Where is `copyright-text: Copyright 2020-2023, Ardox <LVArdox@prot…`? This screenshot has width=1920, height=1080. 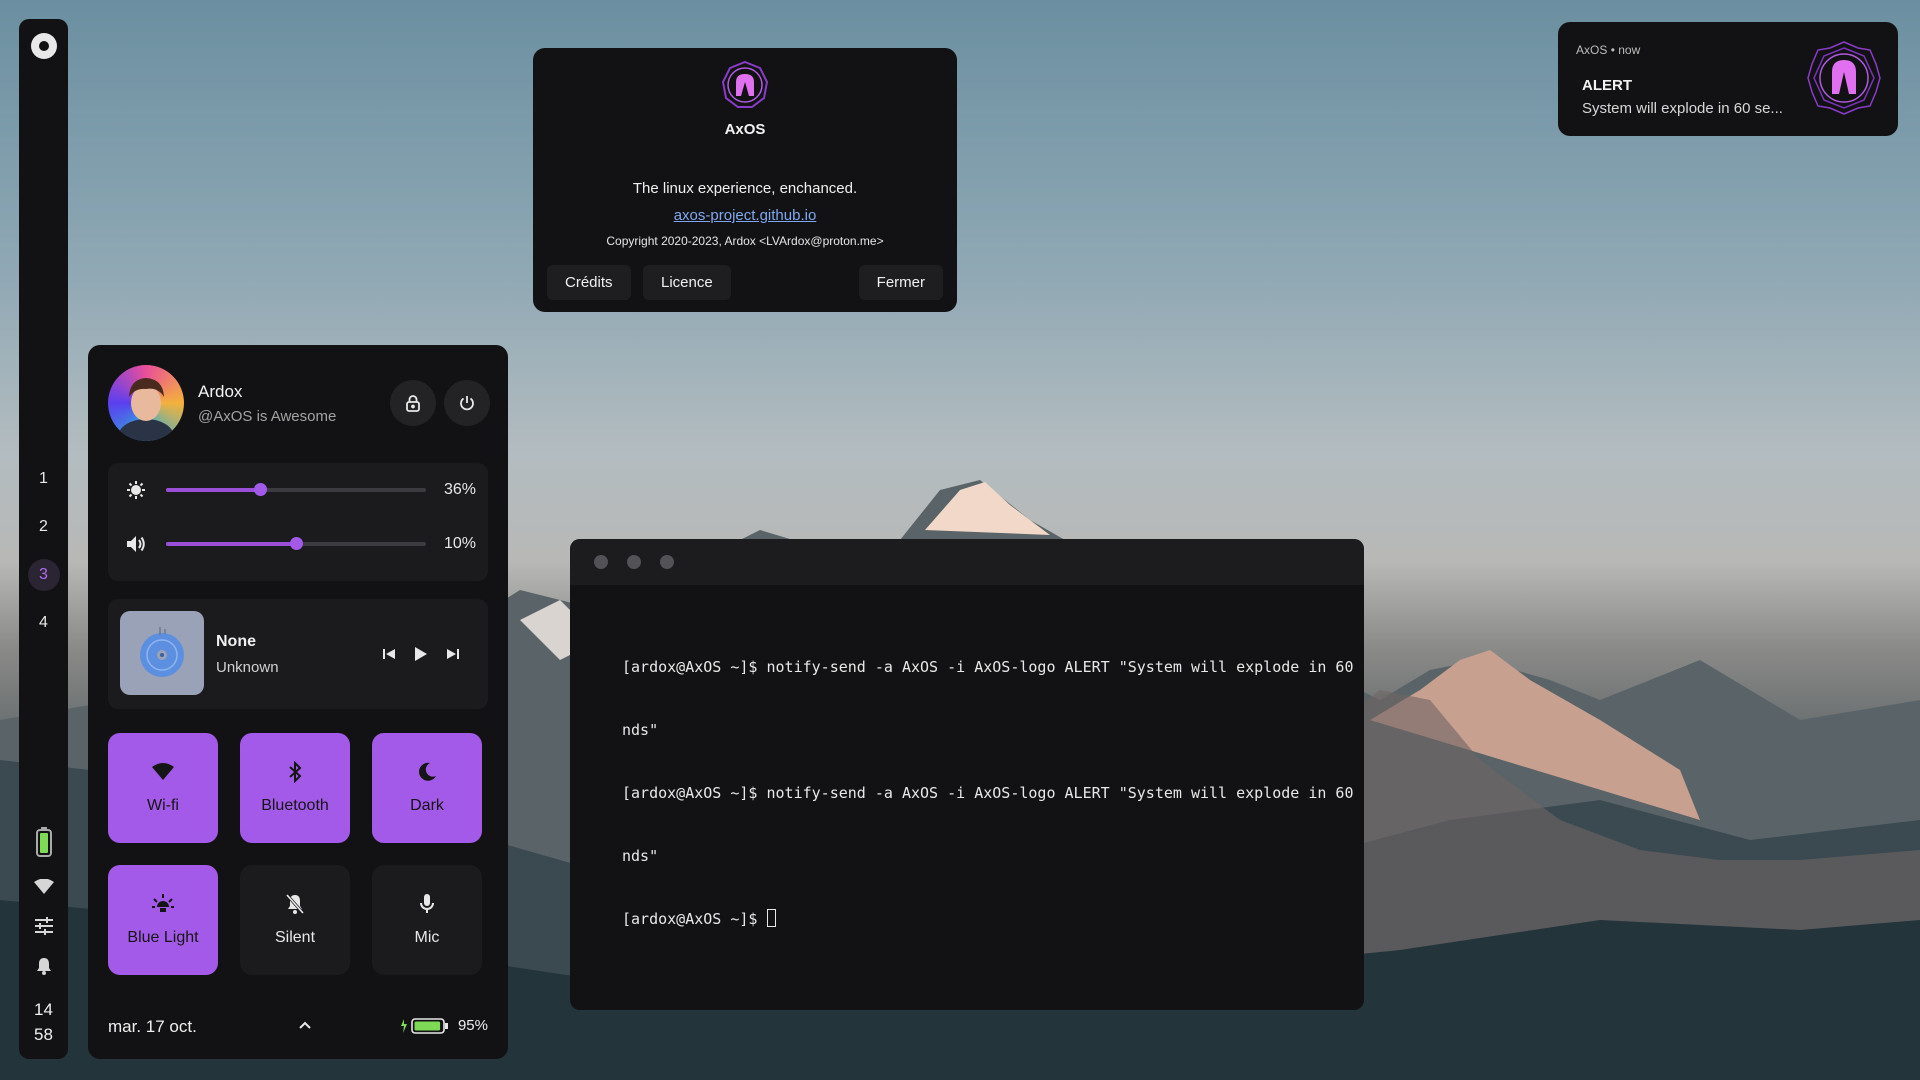 copyright-text: Copyright 2020-2023, Ardox <LVArdox@prot… is located at coordinates (745, 241).